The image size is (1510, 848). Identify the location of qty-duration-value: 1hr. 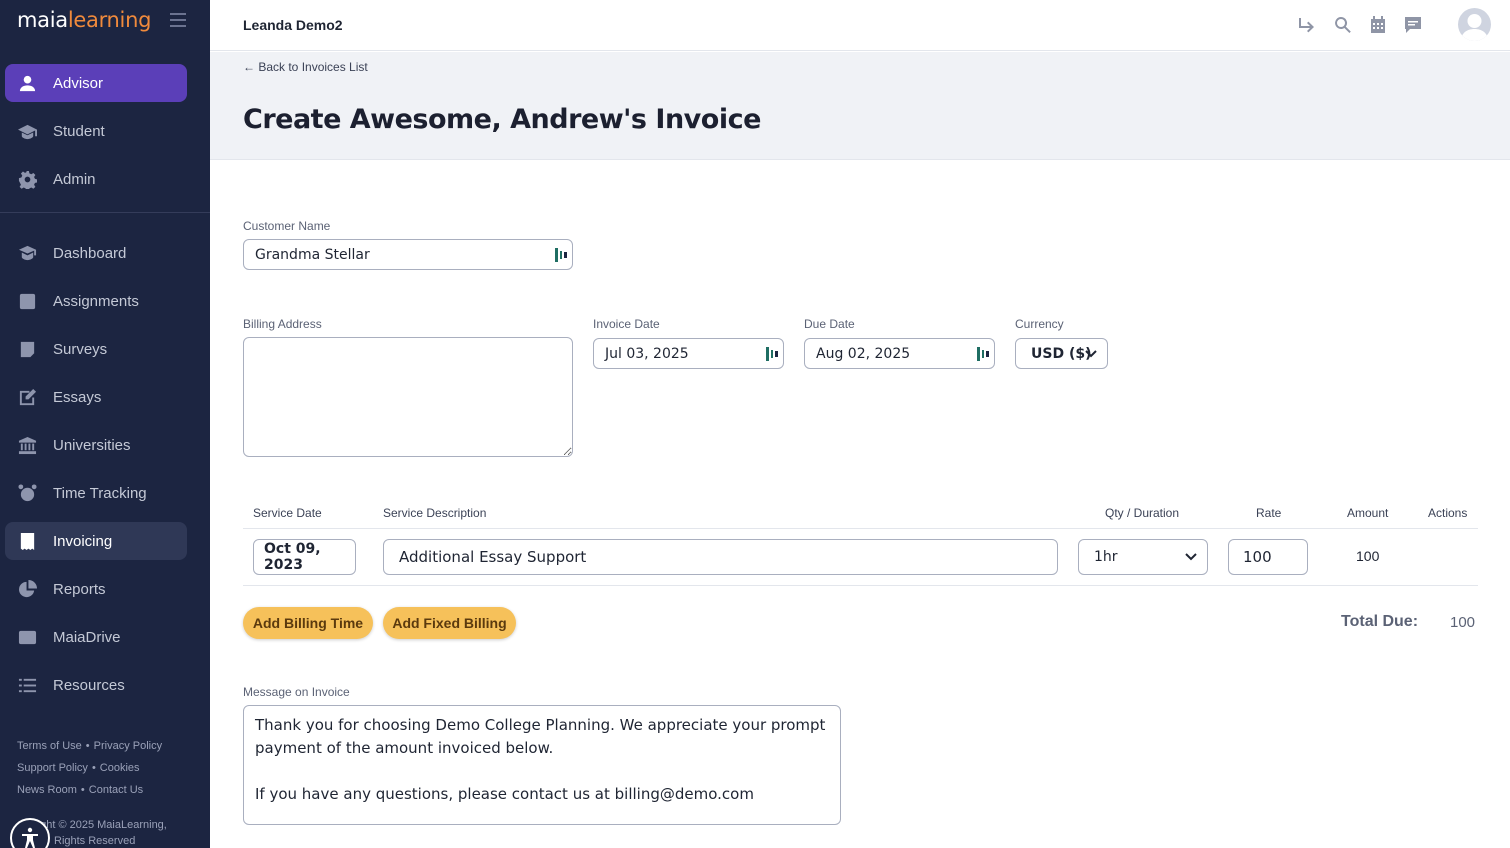
(1106, 557).